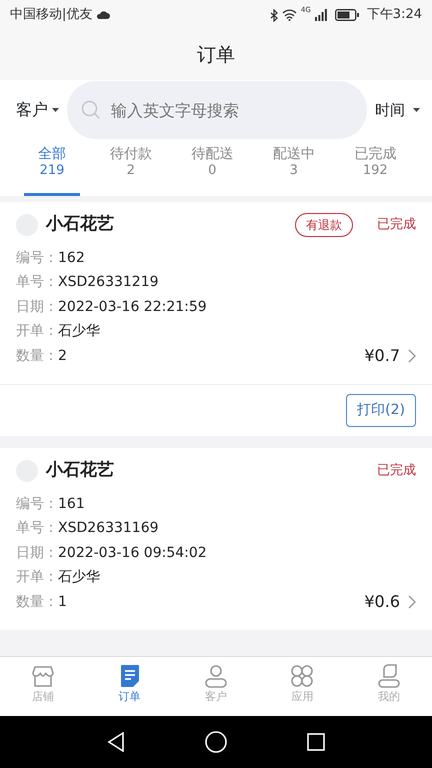  What do you see at coordinates (216, 55) in the screenshot?
I see `page-title: 订单` at bounding box center [216, 55].